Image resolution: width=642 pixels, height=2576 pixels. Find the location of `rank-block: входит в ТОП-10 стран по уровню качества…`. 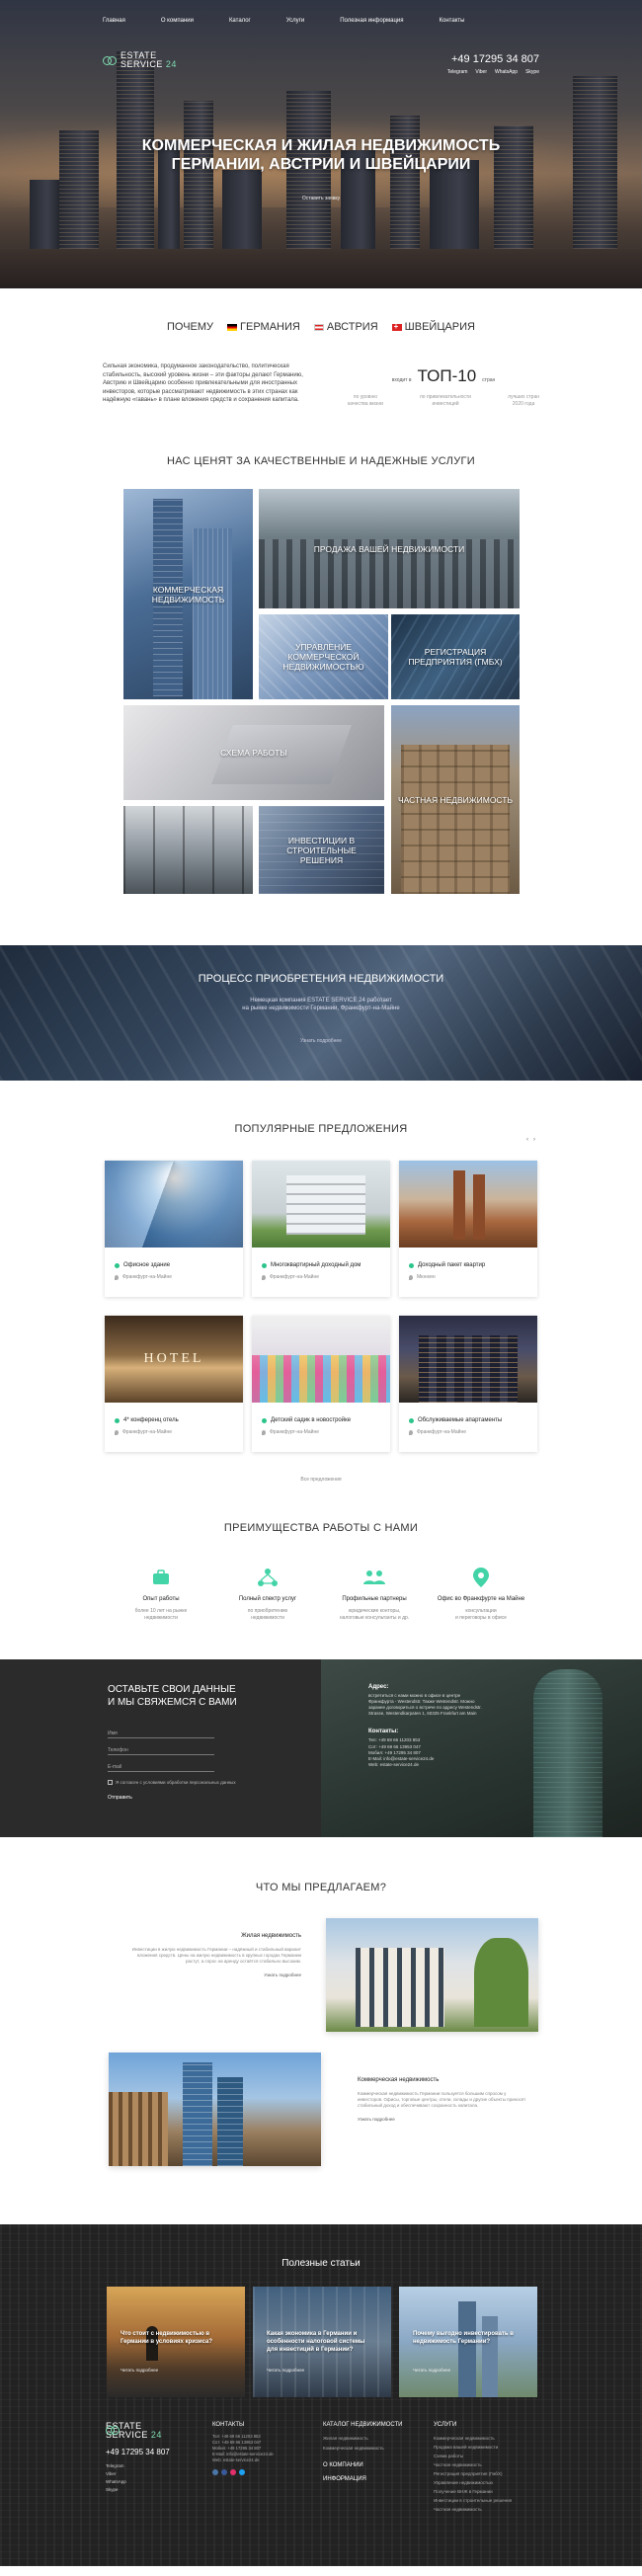

rank-block: входит в ТОП-10 стран по уровню качества… is located at coordinates (443, 386).